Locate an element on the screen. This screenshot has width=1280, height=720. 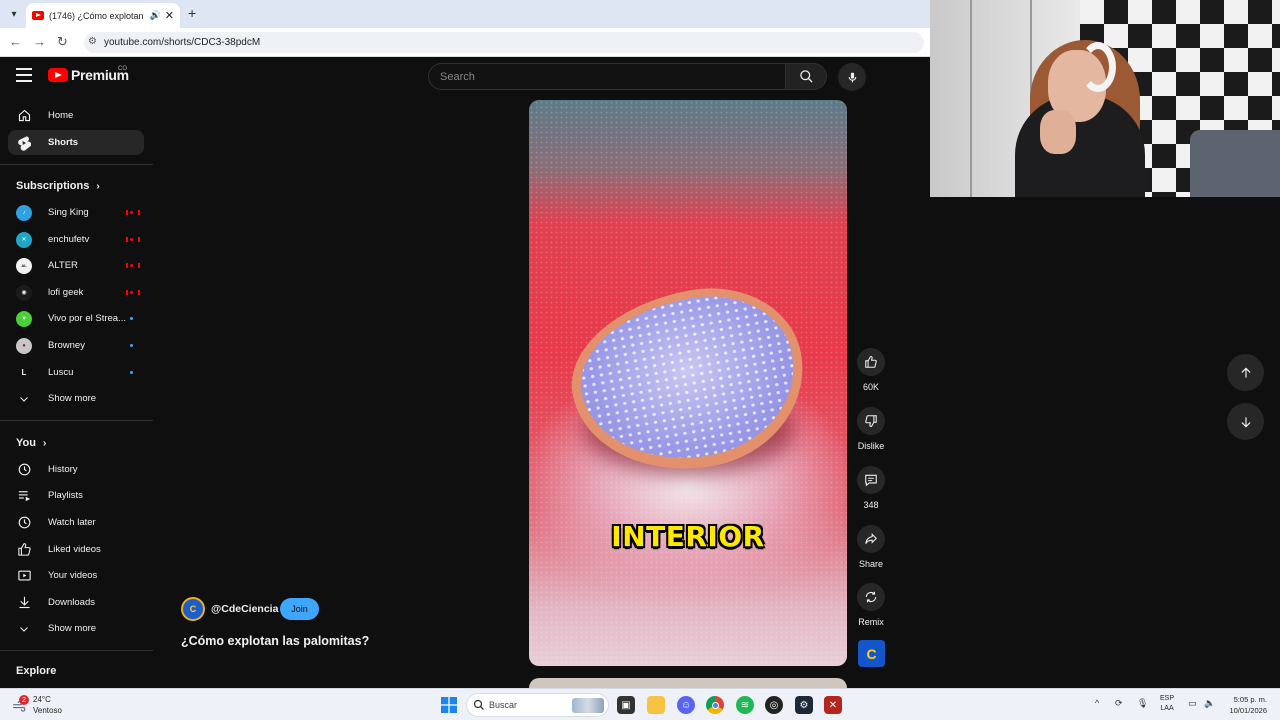
steam-icon: ⚙ is located at coordinates (804, 705).